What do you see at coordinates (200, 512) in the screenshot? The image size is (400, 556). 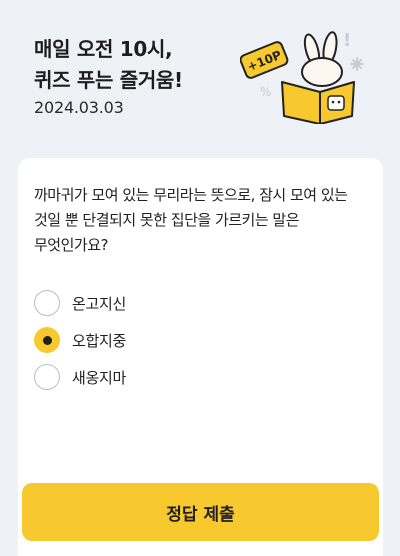 I see `submit-answer-button: 정답 제출` at bounding box center [200, 512].